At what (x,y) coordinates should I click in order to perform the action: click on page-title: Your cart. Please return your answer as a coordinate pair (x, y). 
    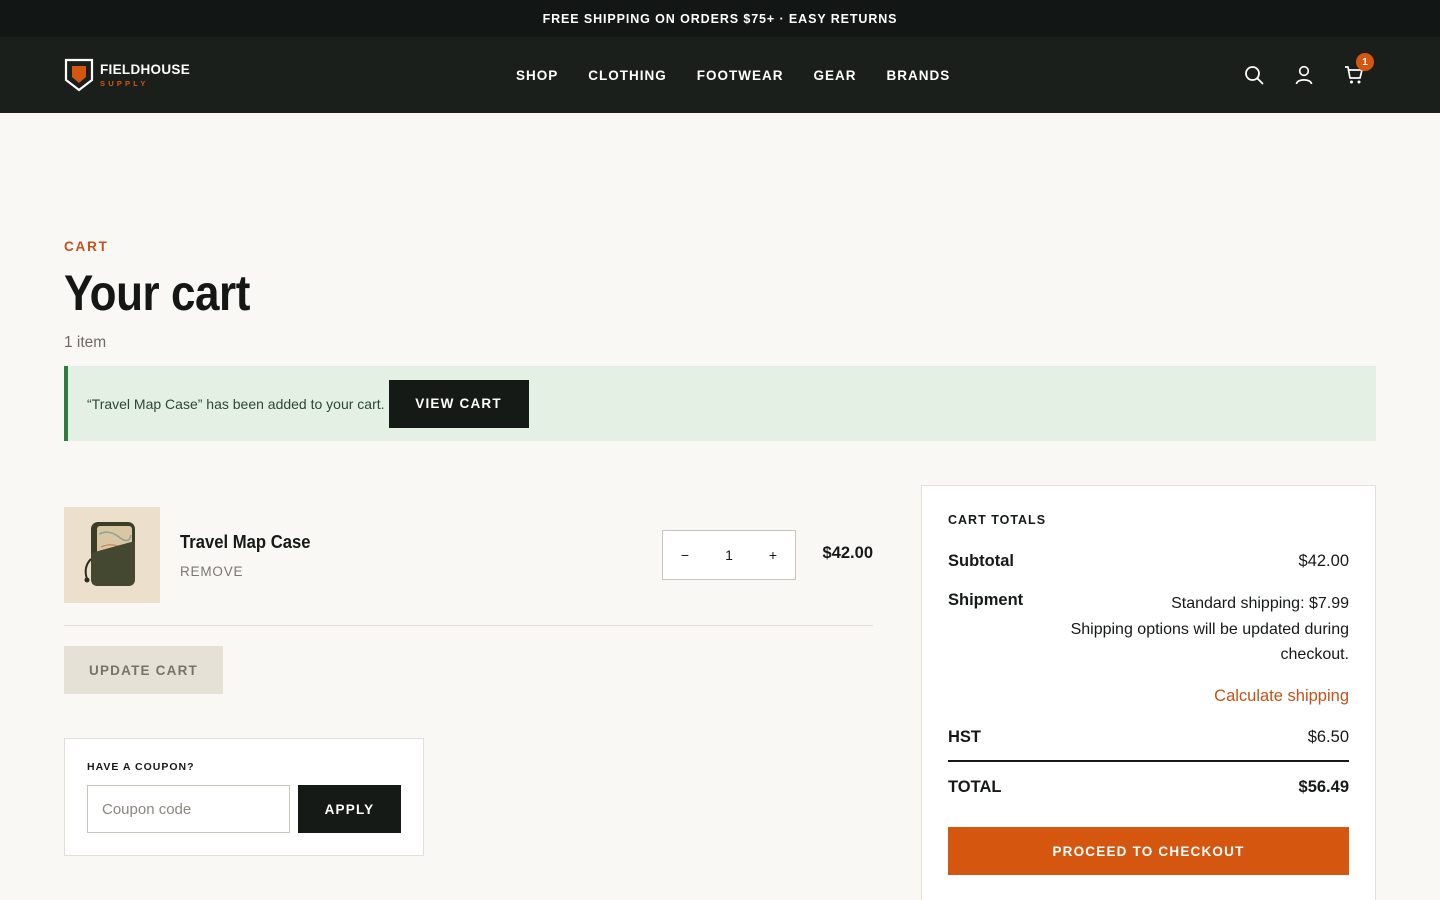
    Looking at the image, I should click on (157, 293).